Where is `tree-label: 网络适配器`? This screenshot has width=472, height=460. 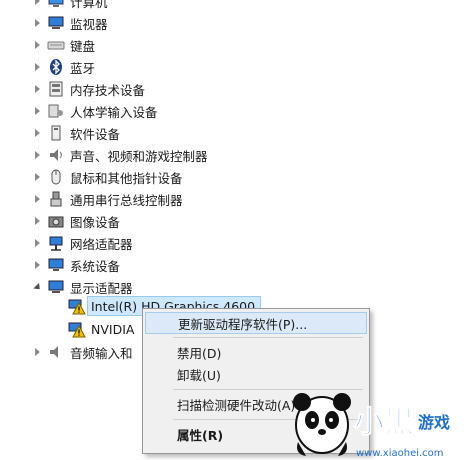
tree-label: 网络适配器 is located at coordinates (101, 244).